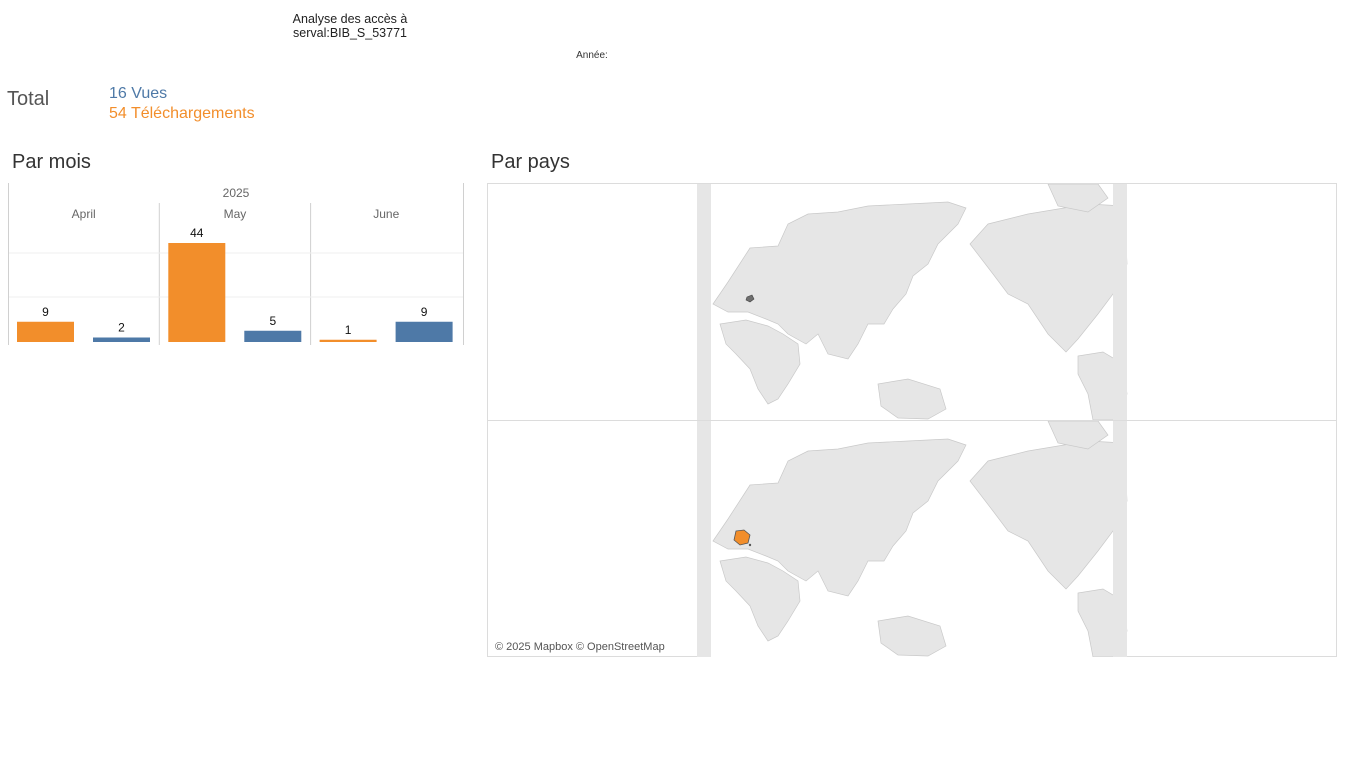  I want to click on views-map-canvas, so click(912, 302).